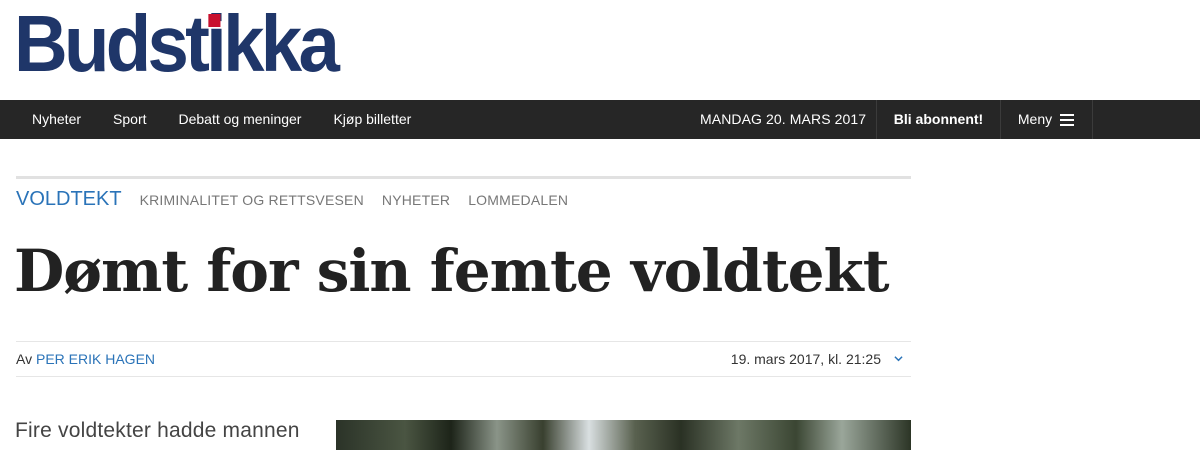  I want to click on site-logo: Budstikka, so click(177, 44).